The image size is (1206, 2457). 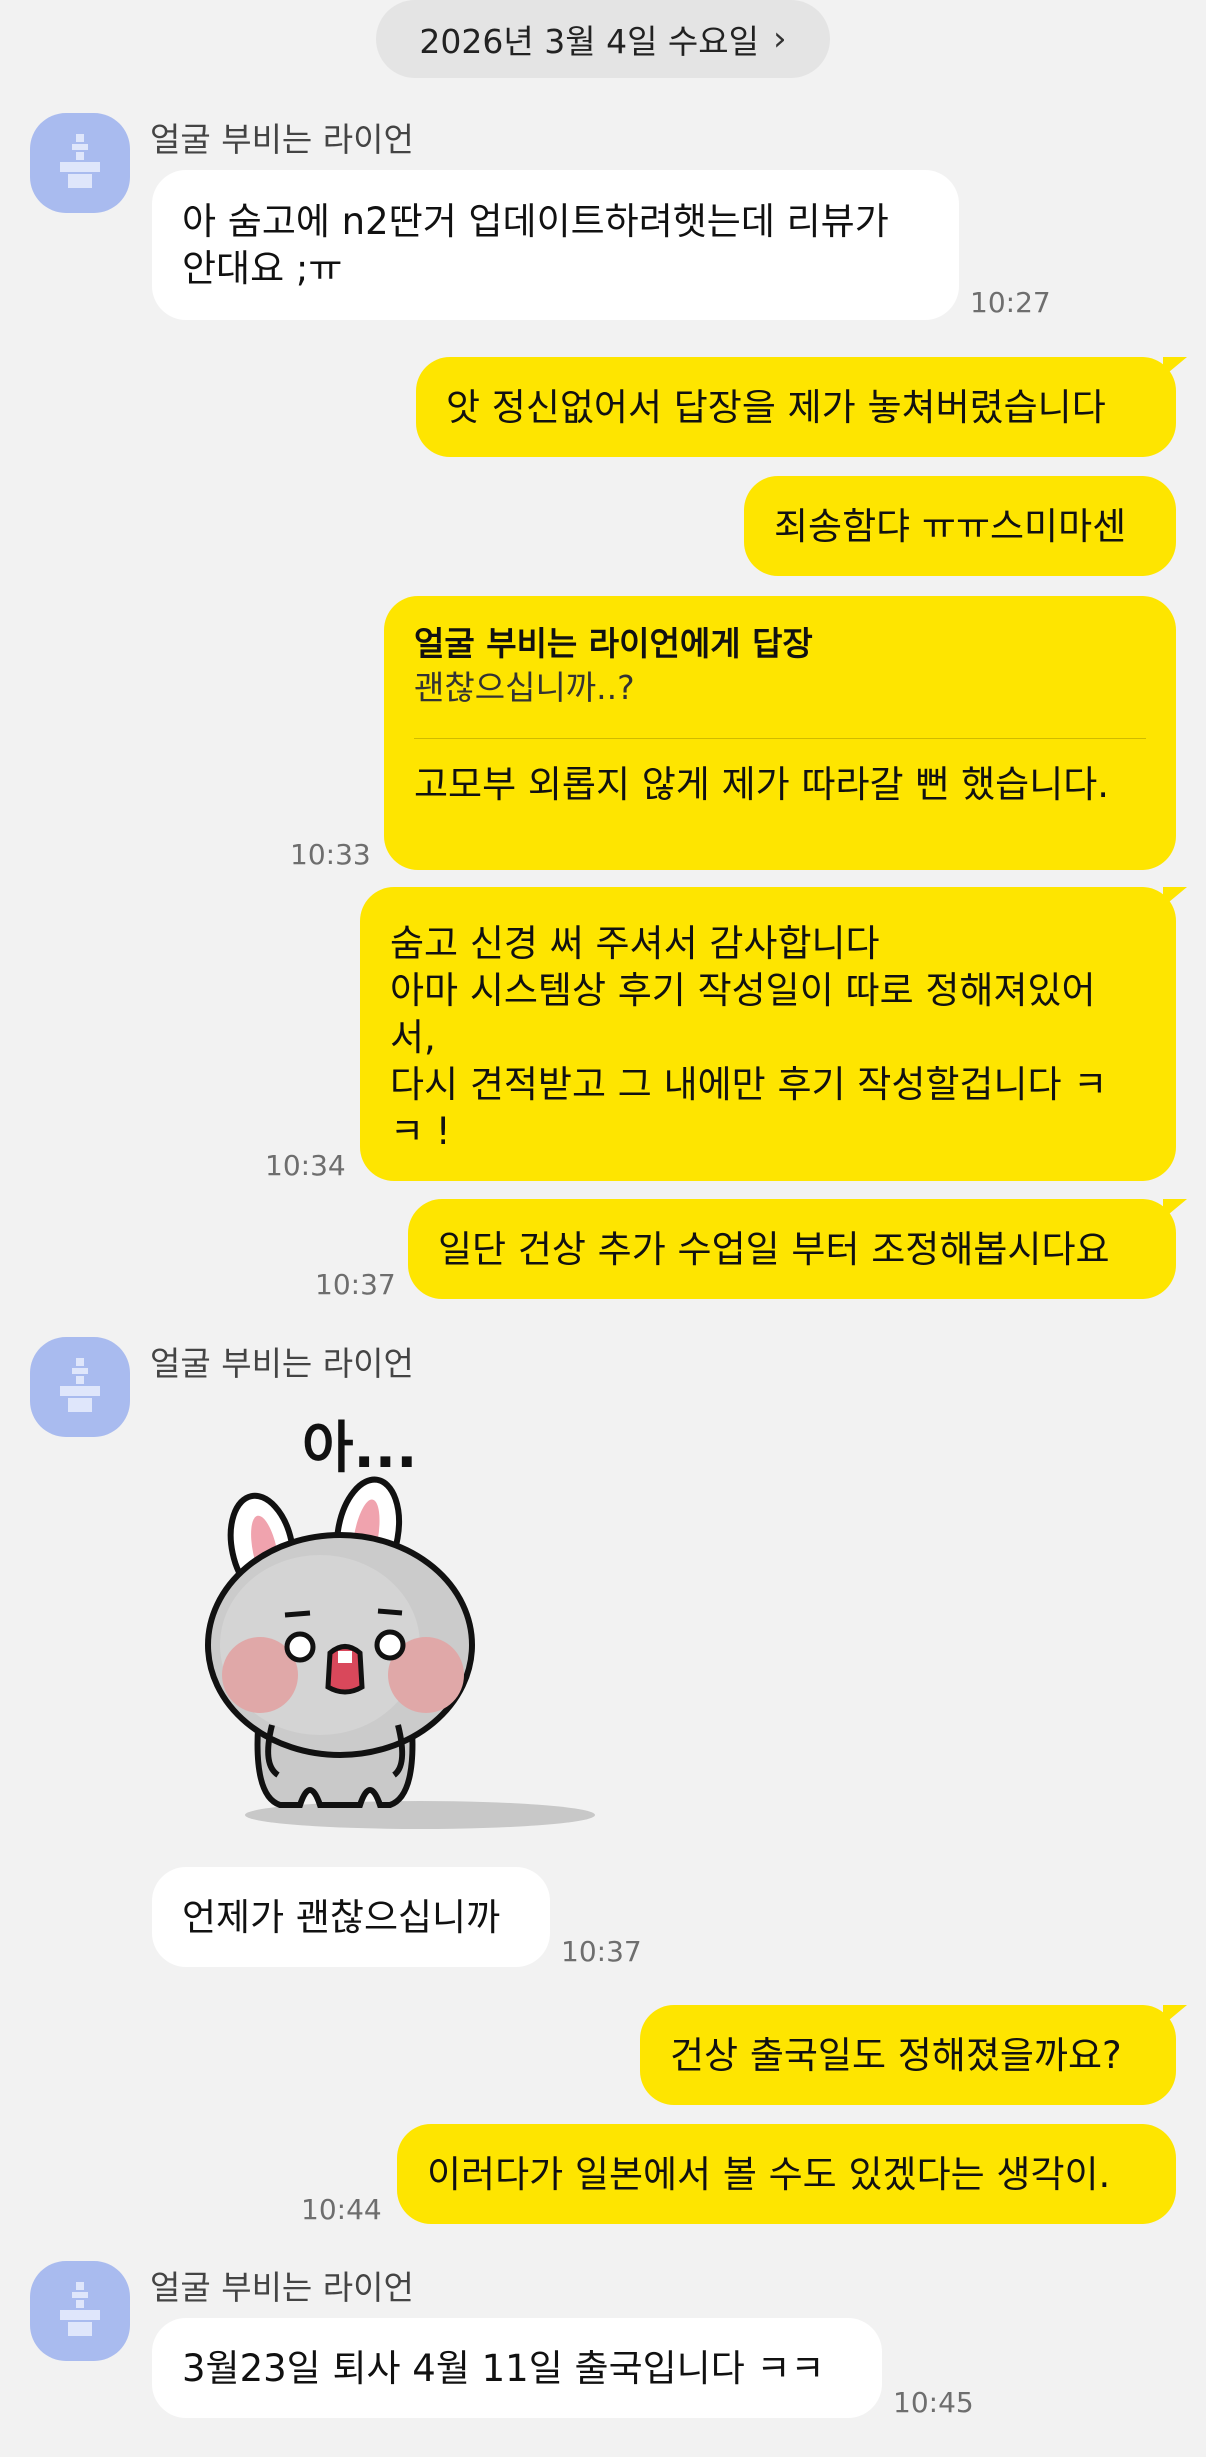 I want to click on message-time: 10:33, so click(x=330, y=854).